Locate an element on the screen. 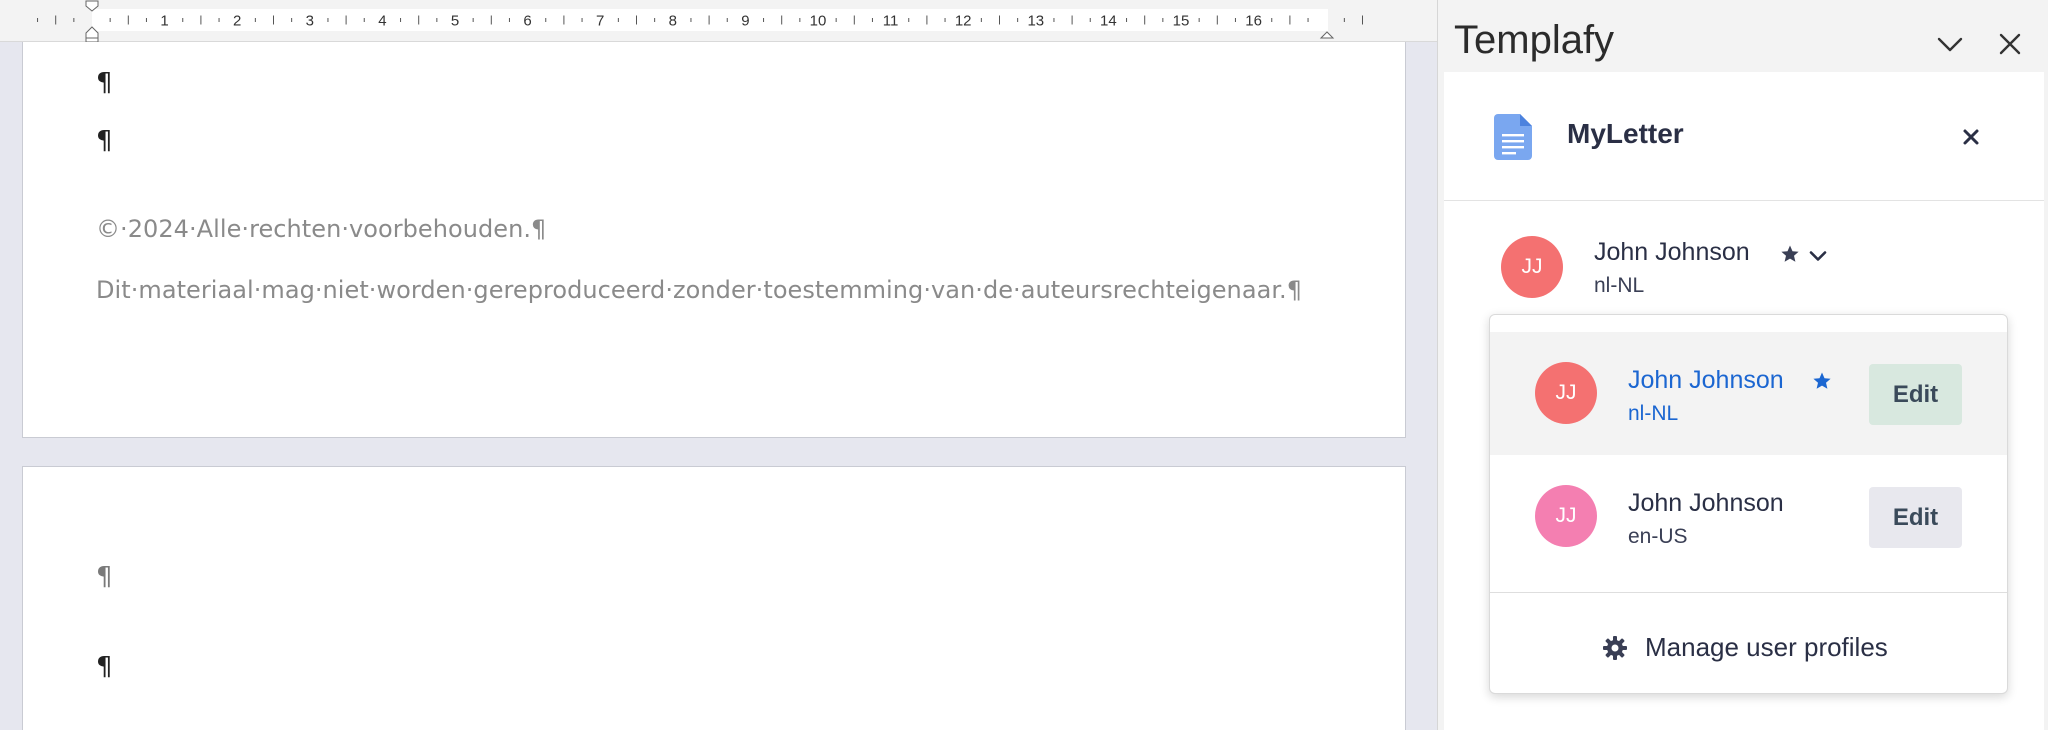  profile-option: JJ John Johnson nl-NL Edit is located at coordinates (1748, 393).